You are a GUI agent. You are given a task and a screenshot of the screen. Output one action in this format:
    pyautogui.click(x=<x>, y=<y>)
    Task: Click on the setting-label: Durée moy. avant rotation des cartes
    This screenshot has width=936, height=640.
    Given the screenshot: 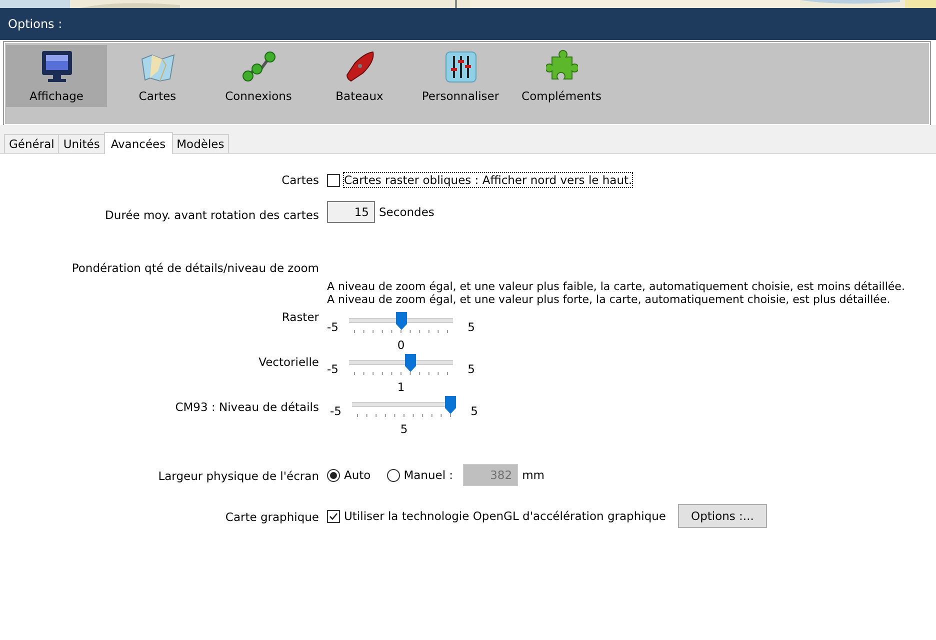 What is the action you would take?
    pyautogui.click(x=211, y=215)
    